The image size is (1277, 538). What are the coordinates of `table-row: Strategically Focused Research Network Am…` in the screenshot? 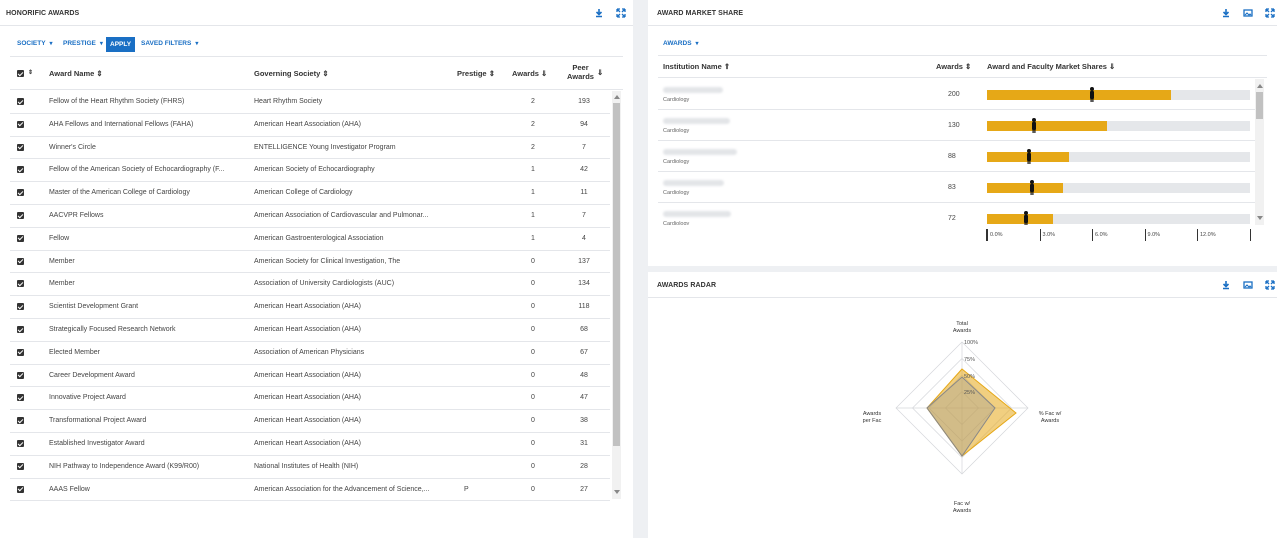 It's located at (310, 330).